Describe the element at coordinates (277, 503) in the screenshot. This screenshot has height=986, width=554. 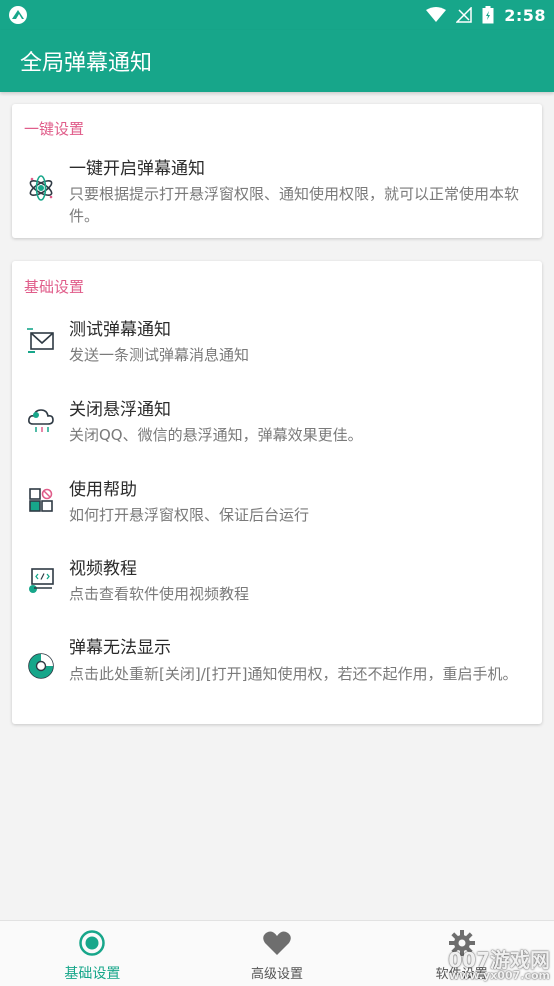
I see `usage-help-row: 使用帮助 如何打开悬浮窗权限、保证后台运行` at that location.